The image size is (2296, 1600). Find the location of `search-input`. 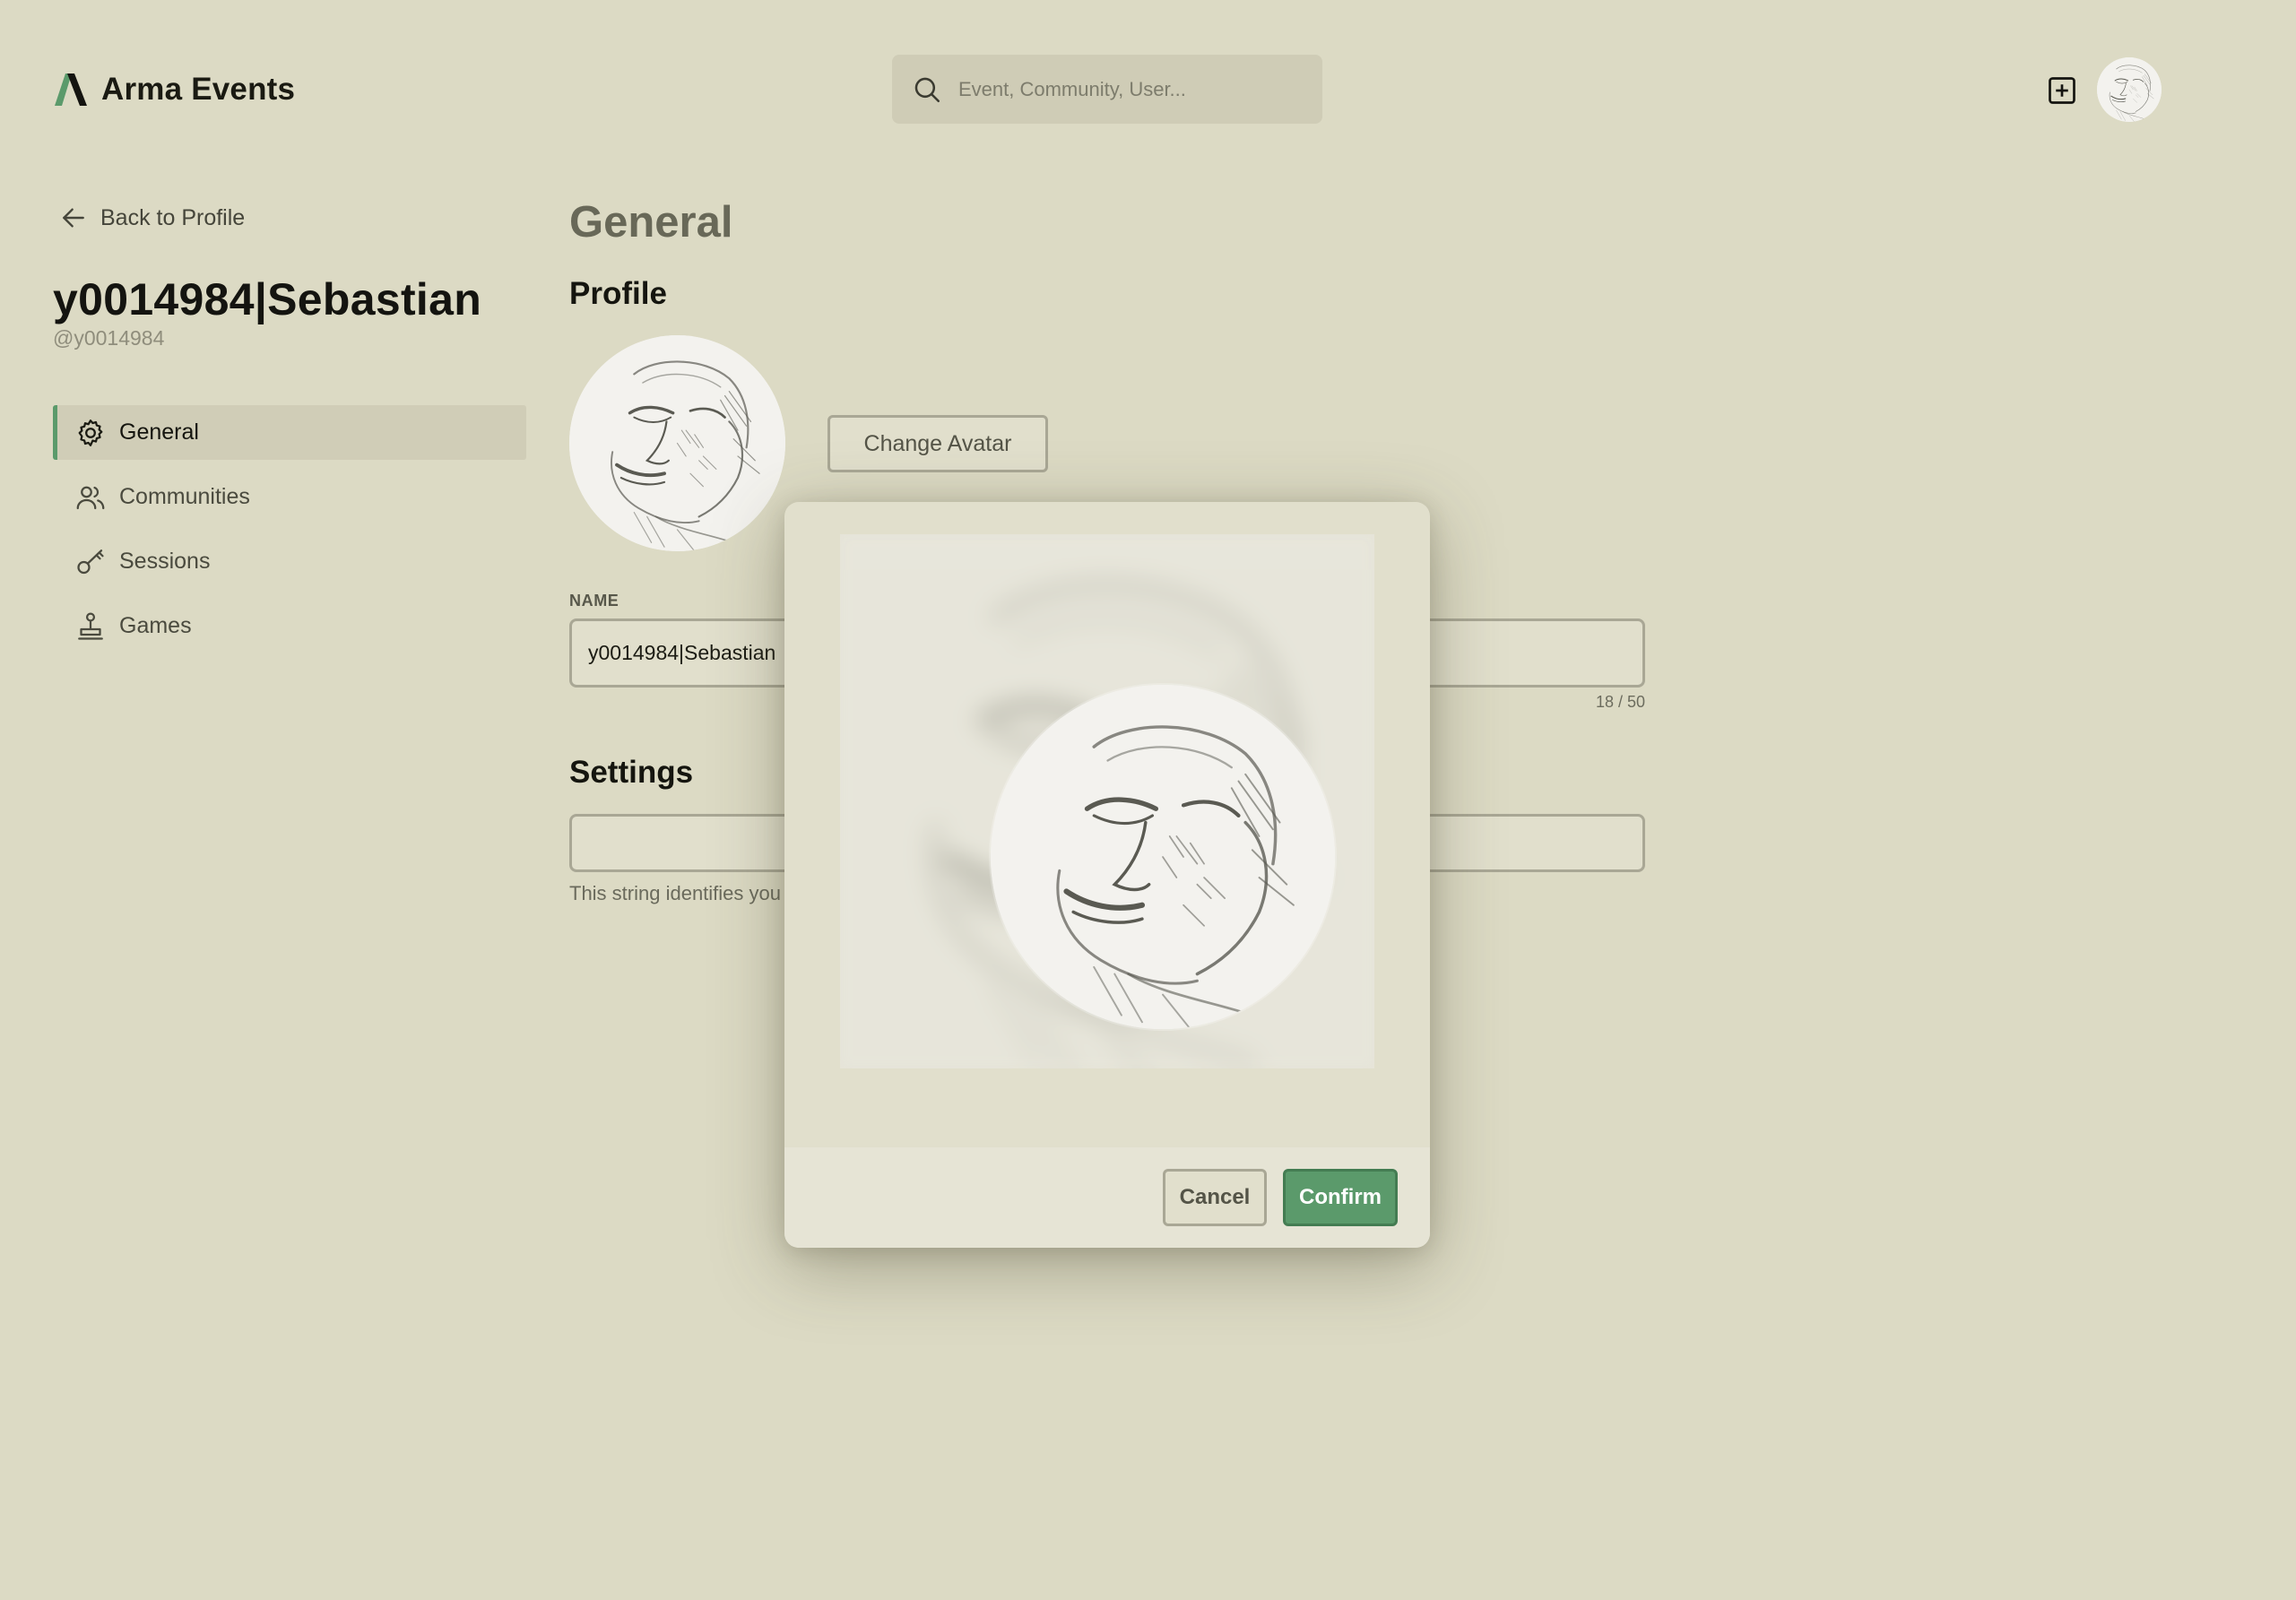

search-input is located at coordinates (1128, 89).